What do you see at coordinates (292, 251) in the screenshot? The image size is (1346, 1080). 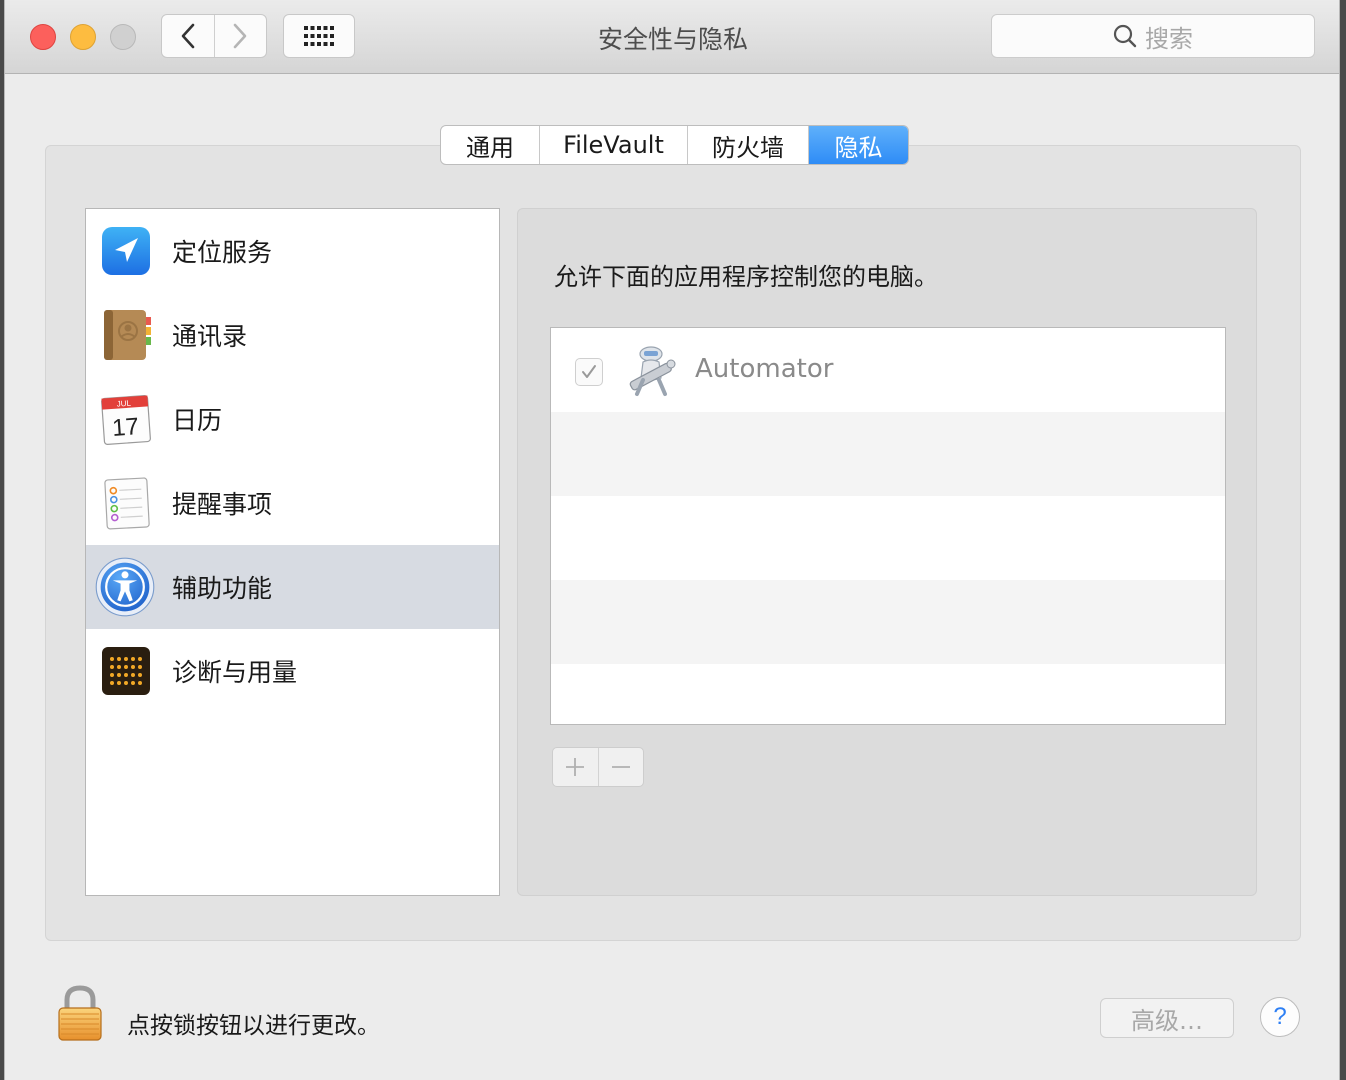 I see `service-item-location: 定位服务` at bounding box center [292, 251].